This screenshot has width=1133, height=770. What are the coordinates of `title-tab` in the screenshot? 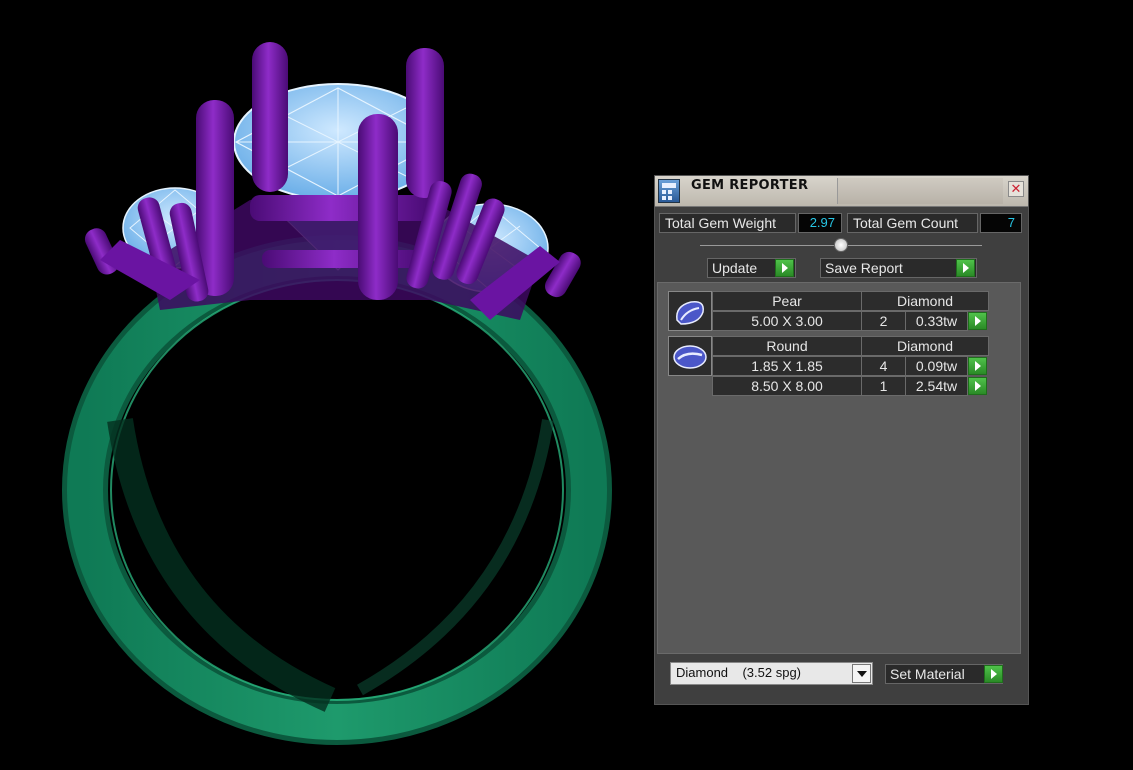 It's located at (920, 191).